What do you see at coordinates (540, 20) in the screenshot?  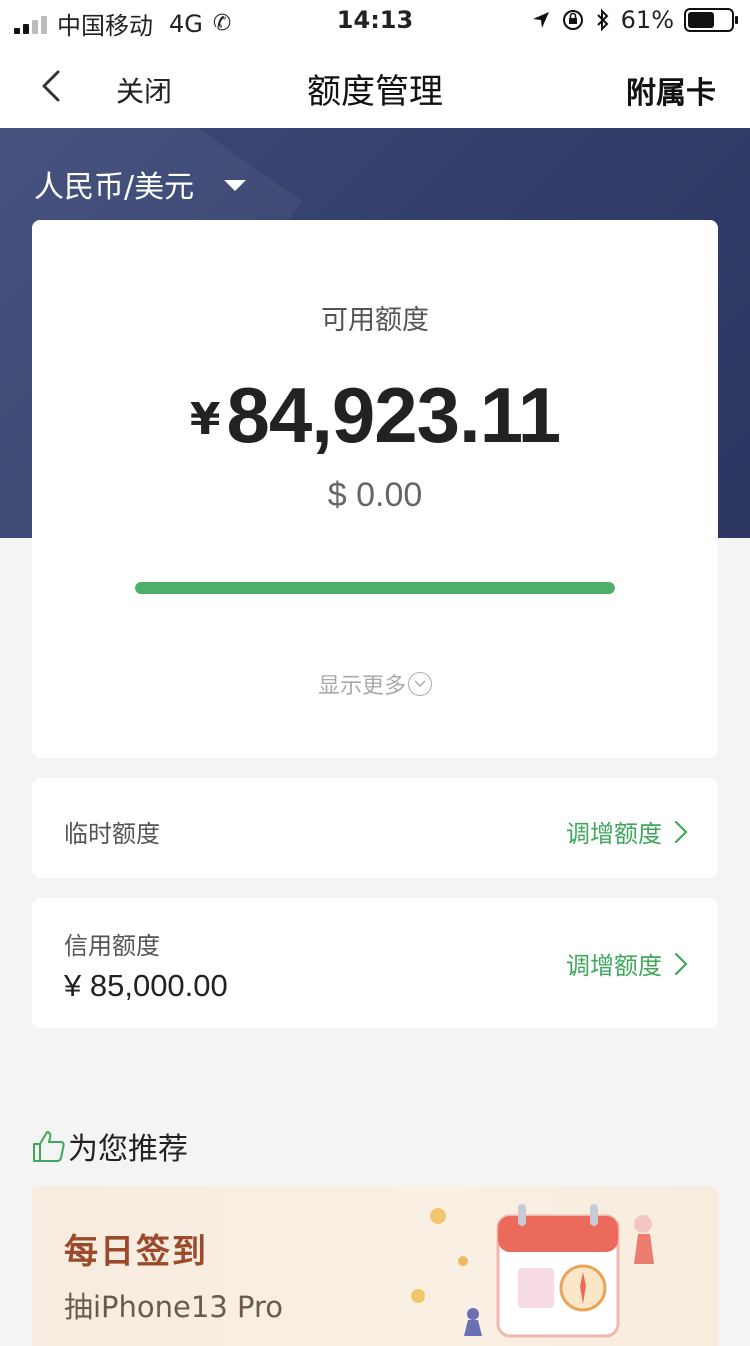 I see `location-arrow-icon` at bounding box center [540, 20].